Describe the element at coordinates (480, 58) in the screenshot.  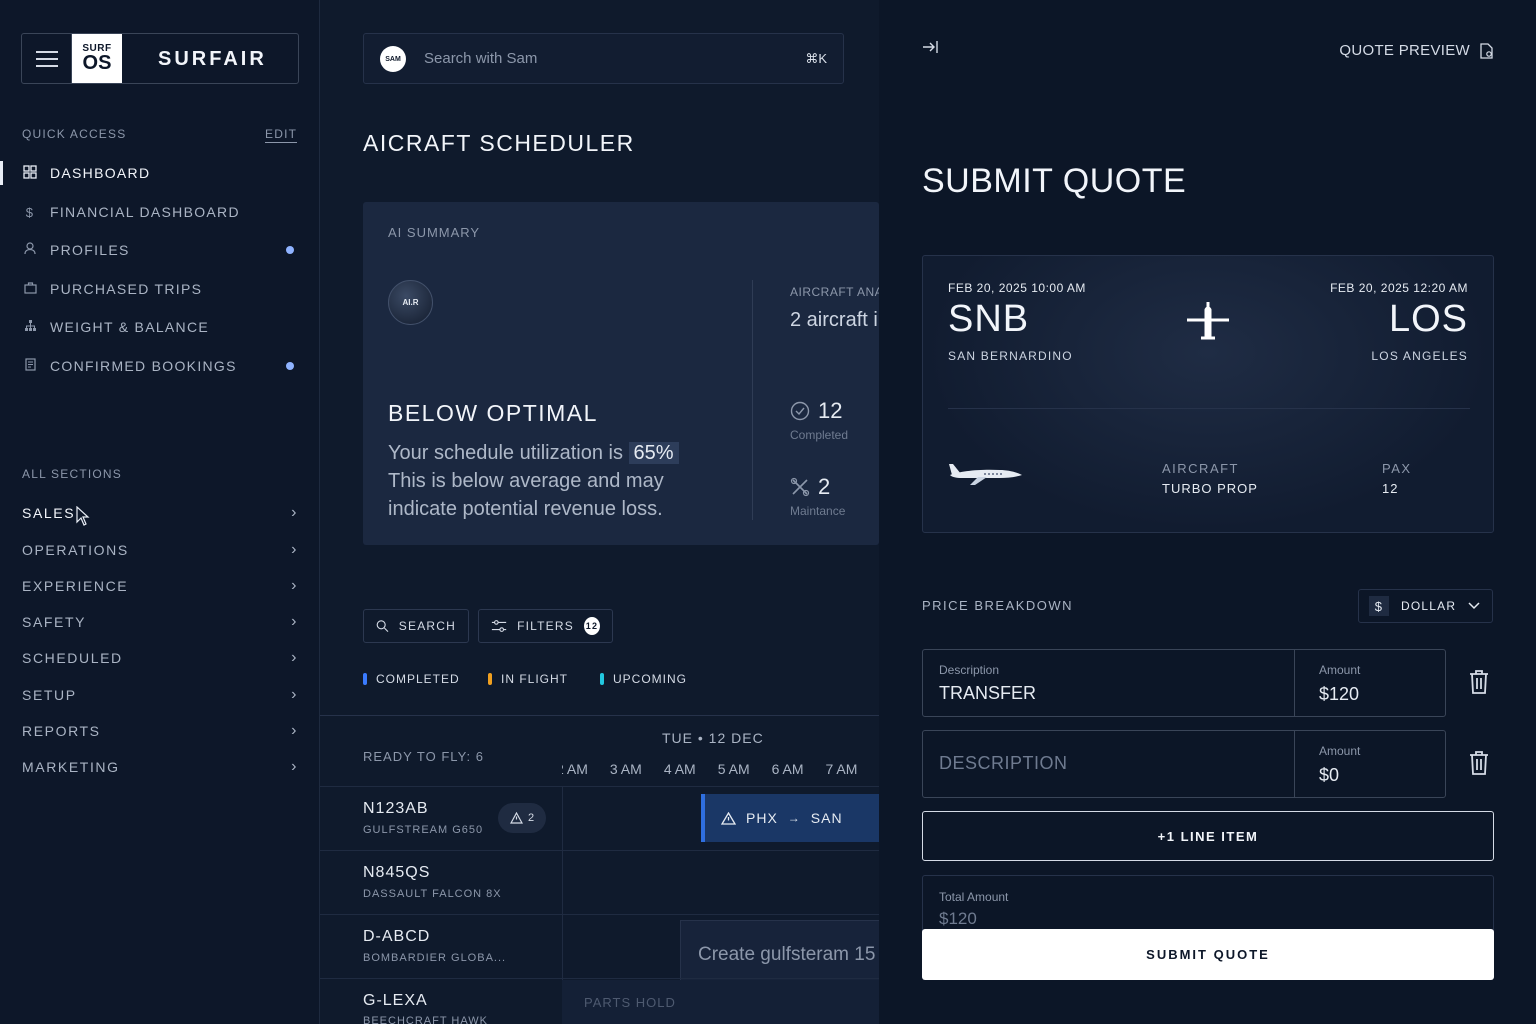
I see `search-input: Search with Sam` at that location.